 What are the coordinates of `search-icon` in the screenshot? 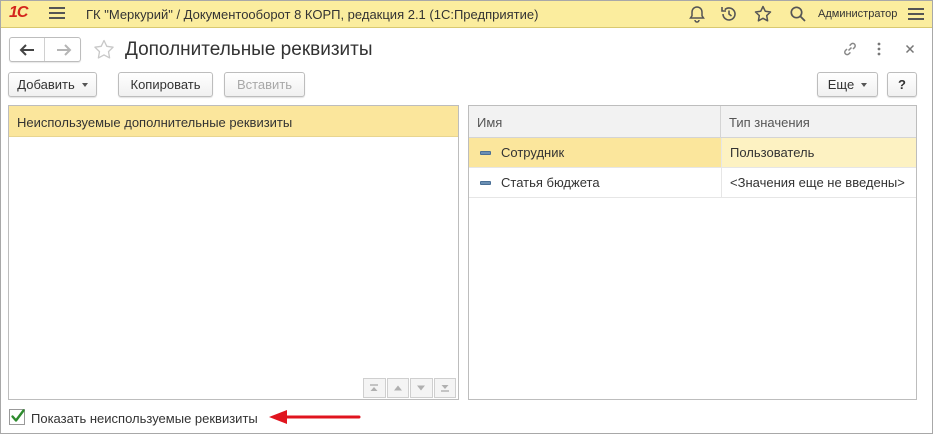 It's located at (798, 14).